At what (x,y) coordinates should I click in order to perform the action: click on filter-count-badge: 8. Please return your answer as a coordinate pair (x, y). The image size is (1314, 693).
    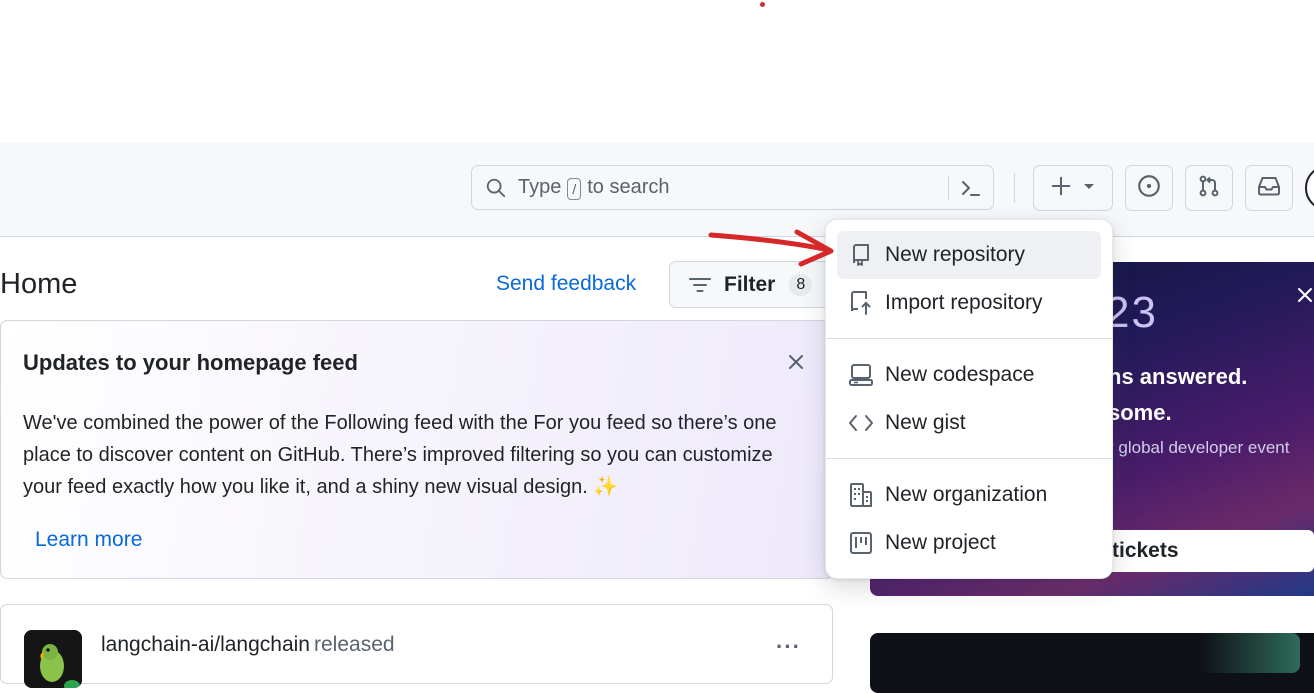
    Looking at the image, I should click on (801, 284).